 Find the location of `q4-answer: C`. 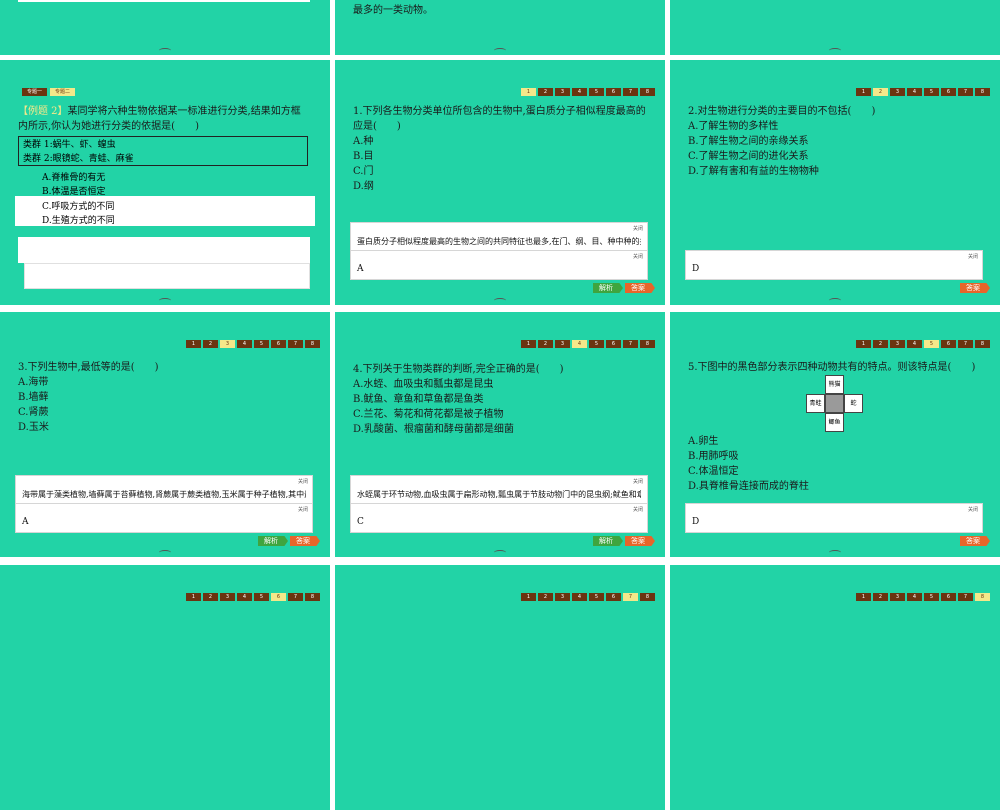

q4-answer: C is located at coordinates (360, 522).